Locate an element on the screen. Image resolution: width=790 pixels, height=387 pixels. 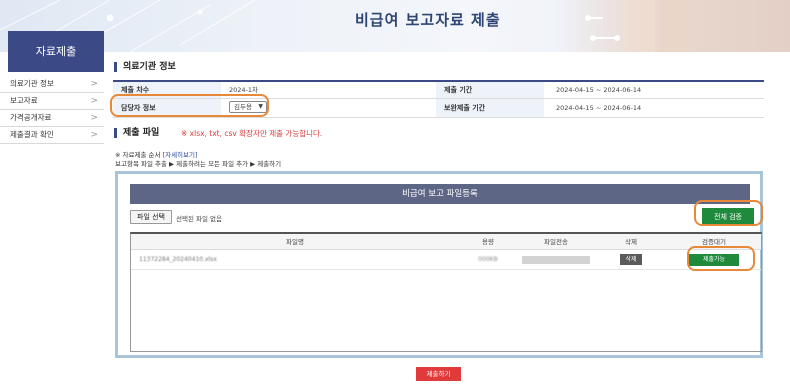
submit-period-value: 2024-04-15 ~ 2024-06-14 is located at coordinates (599, 90).